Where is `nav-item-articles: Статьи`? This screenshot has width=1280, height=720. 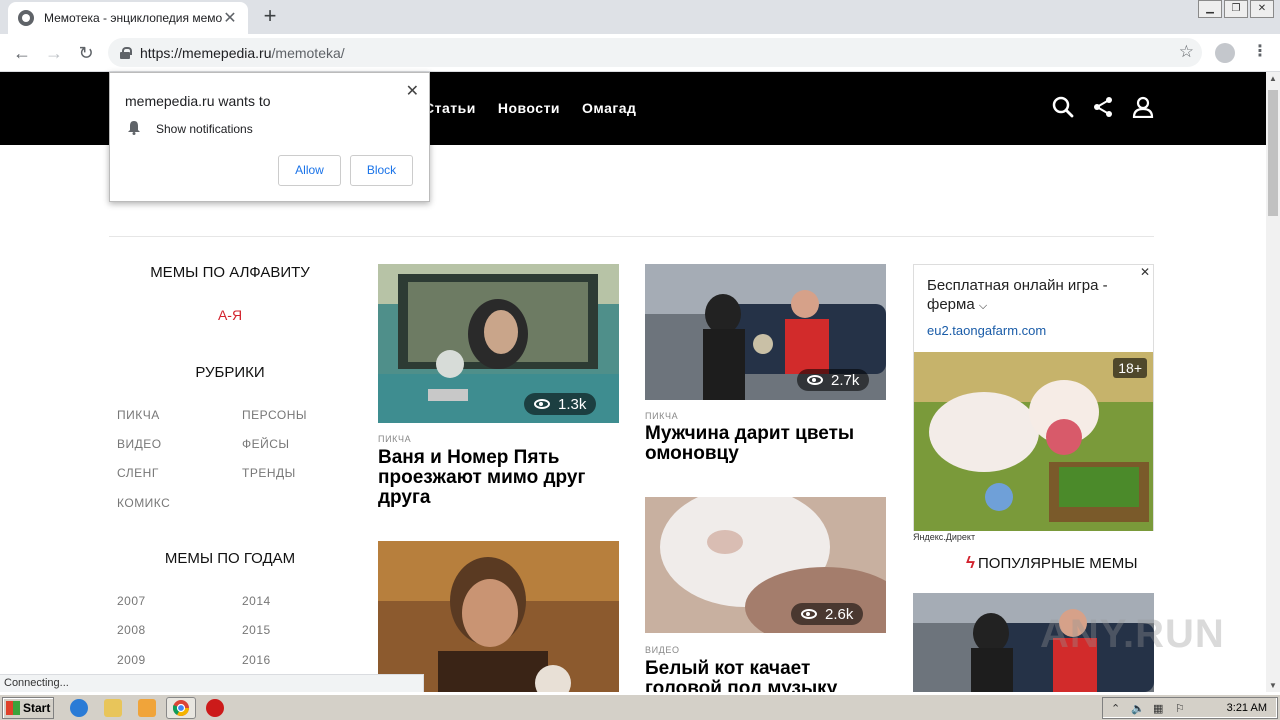 nav-item-articles: Статьи is located at coordinates (450, 108).